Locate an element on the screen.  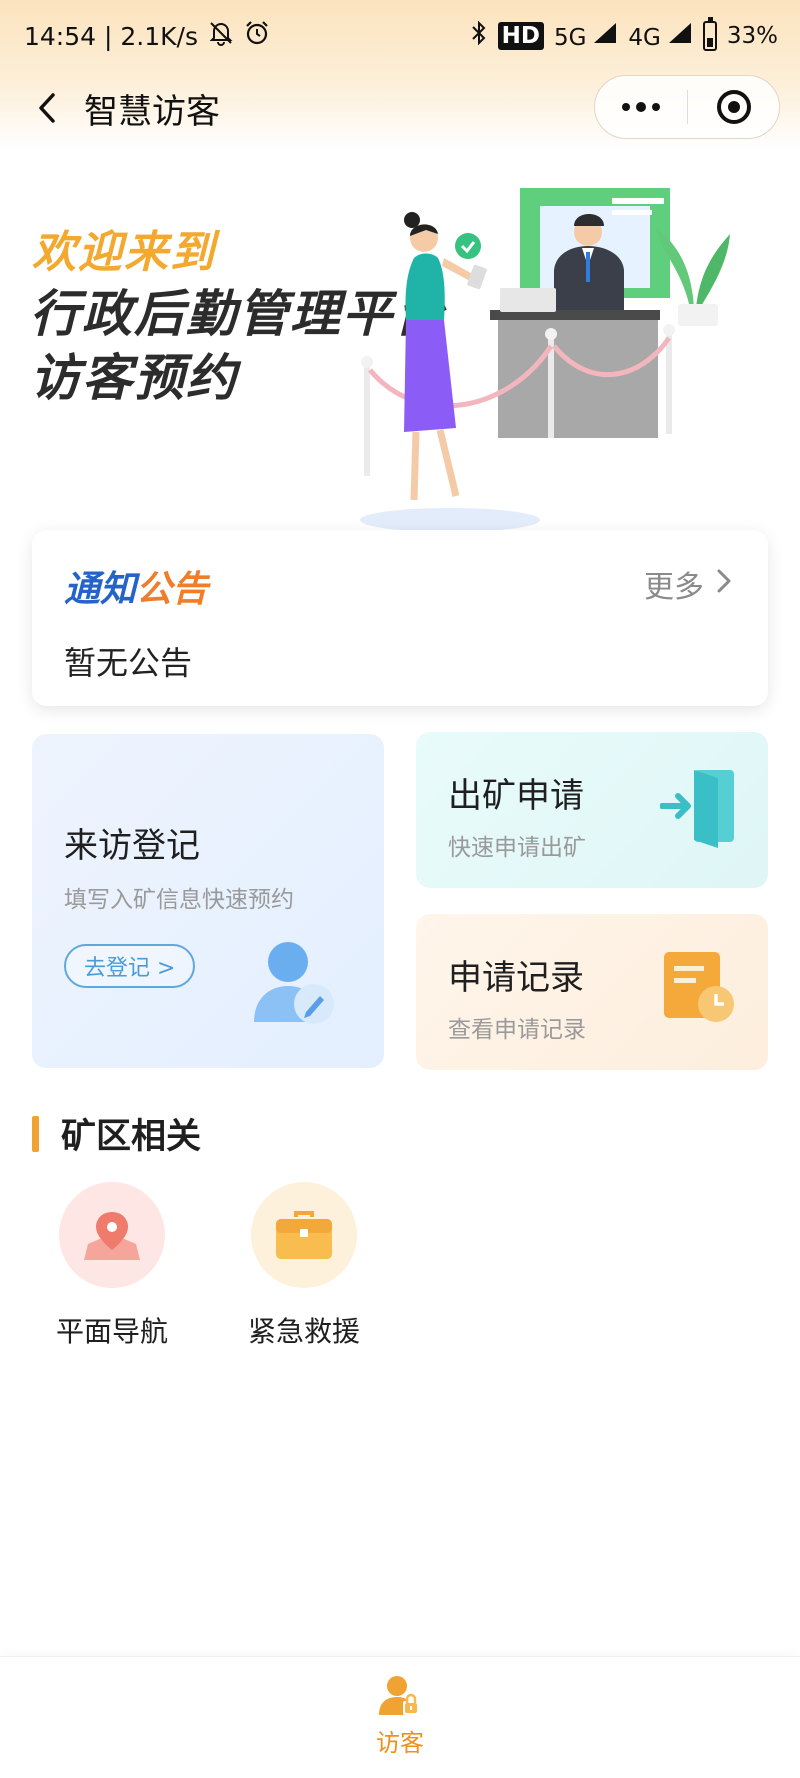
signal-4g-label: 4G is located at coordinates (644, 38).